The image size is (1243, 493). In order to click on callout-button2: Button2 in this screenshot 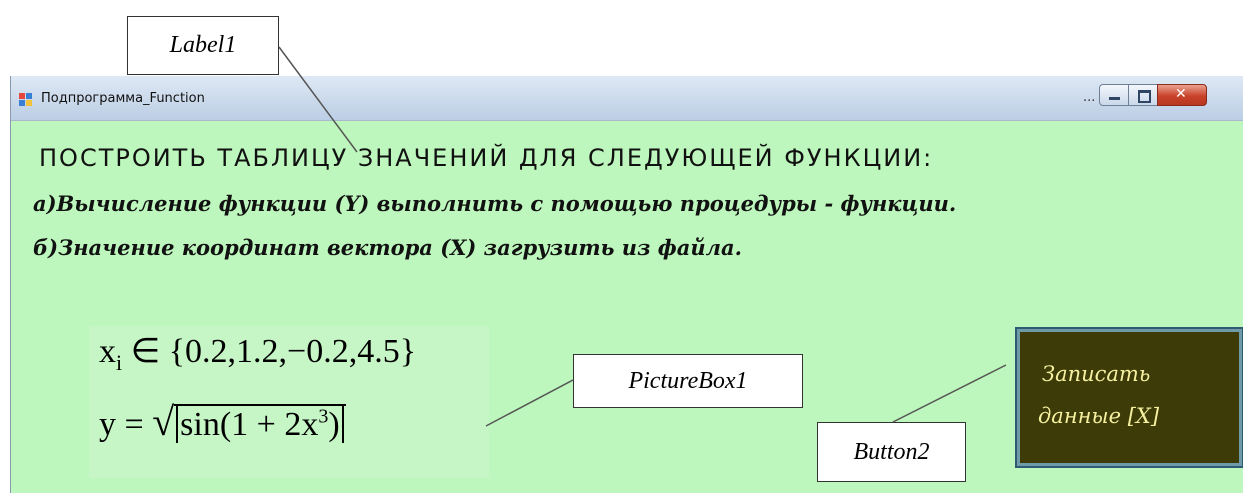, I will do `click(891, 452)`.